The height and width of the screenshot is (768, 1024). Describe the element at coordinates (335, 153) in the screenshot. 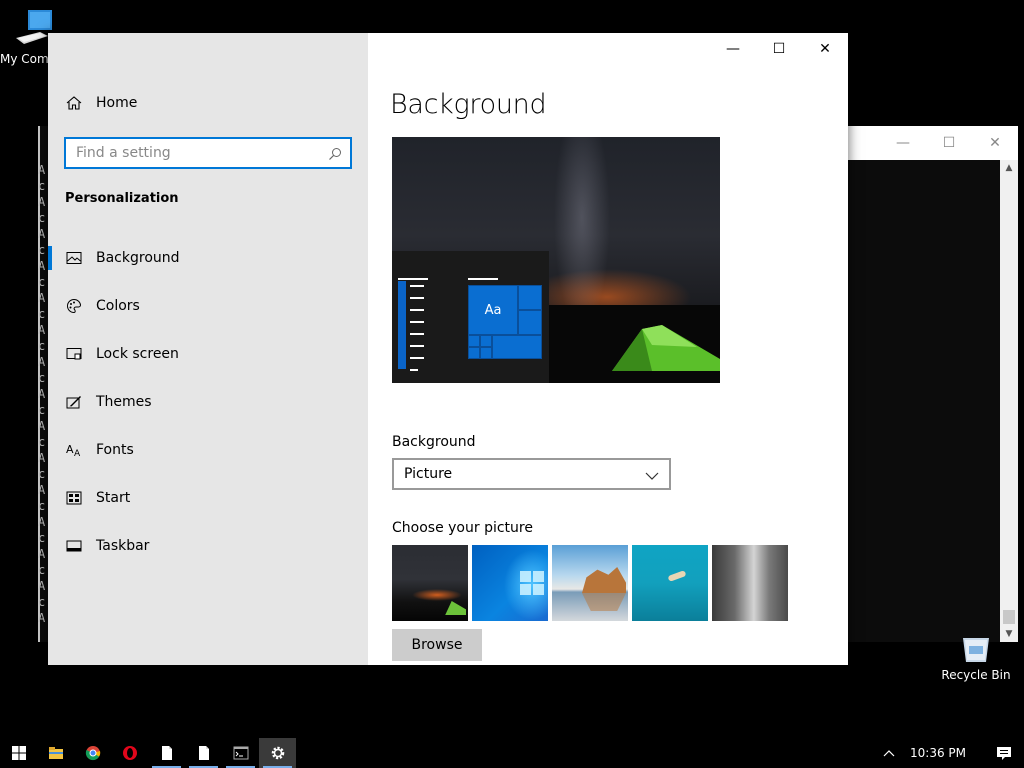

I see `search-icon` at that location.